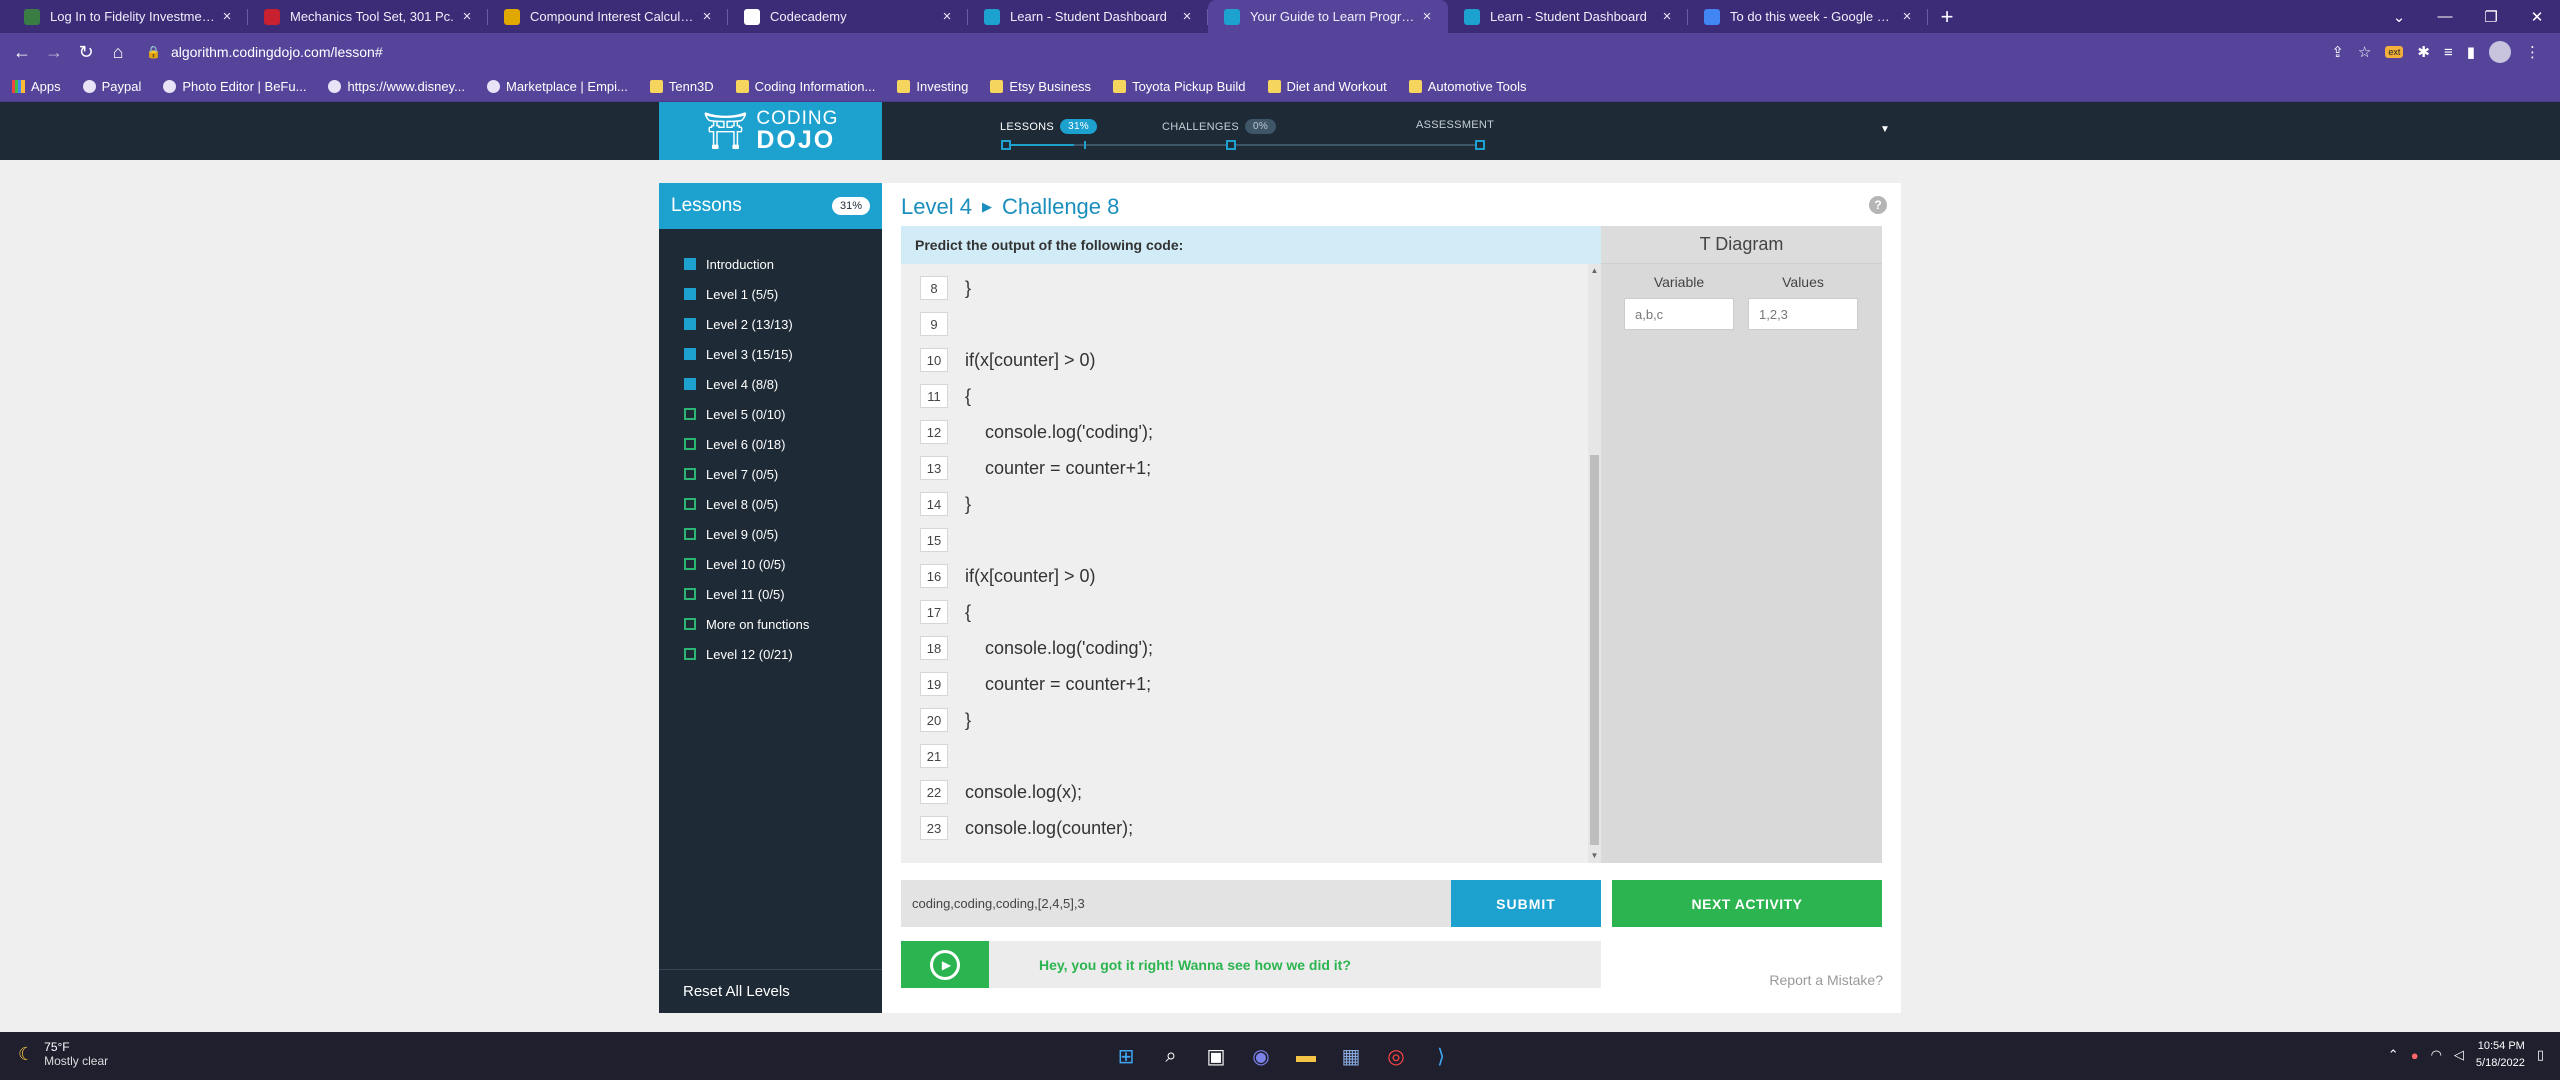  I want to click on next-activity-button: NEXT ACTIVITY, so click(1747, 903).